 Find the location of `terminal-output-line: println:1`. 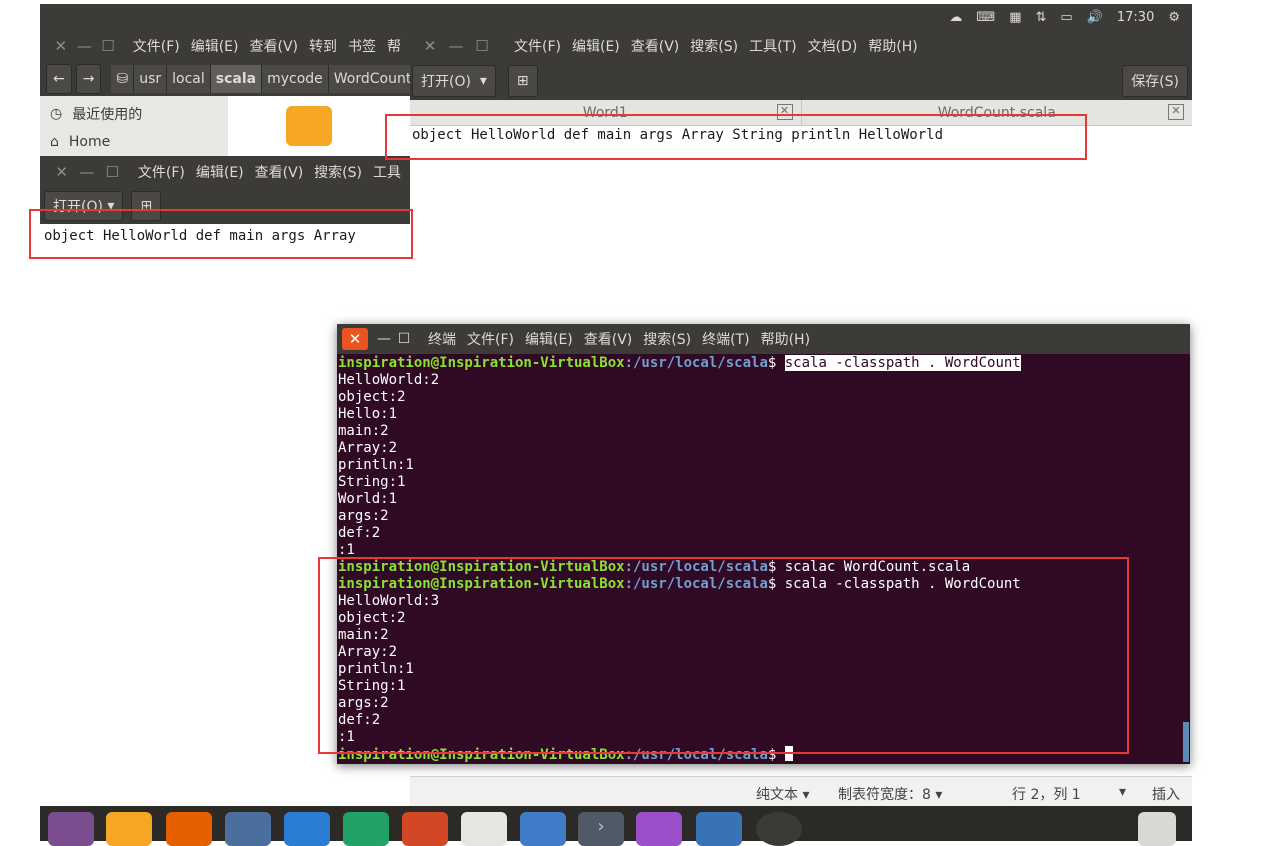

terminal-output-line: println:1 is located at coordinates (376, 465).